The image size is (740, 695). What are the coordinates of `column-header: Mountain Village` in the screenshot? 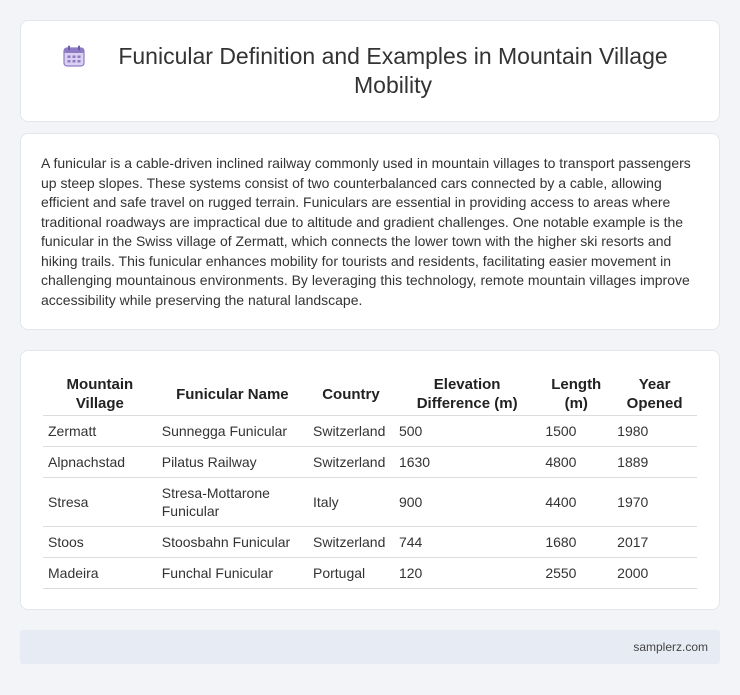 It's located at (100, 394).